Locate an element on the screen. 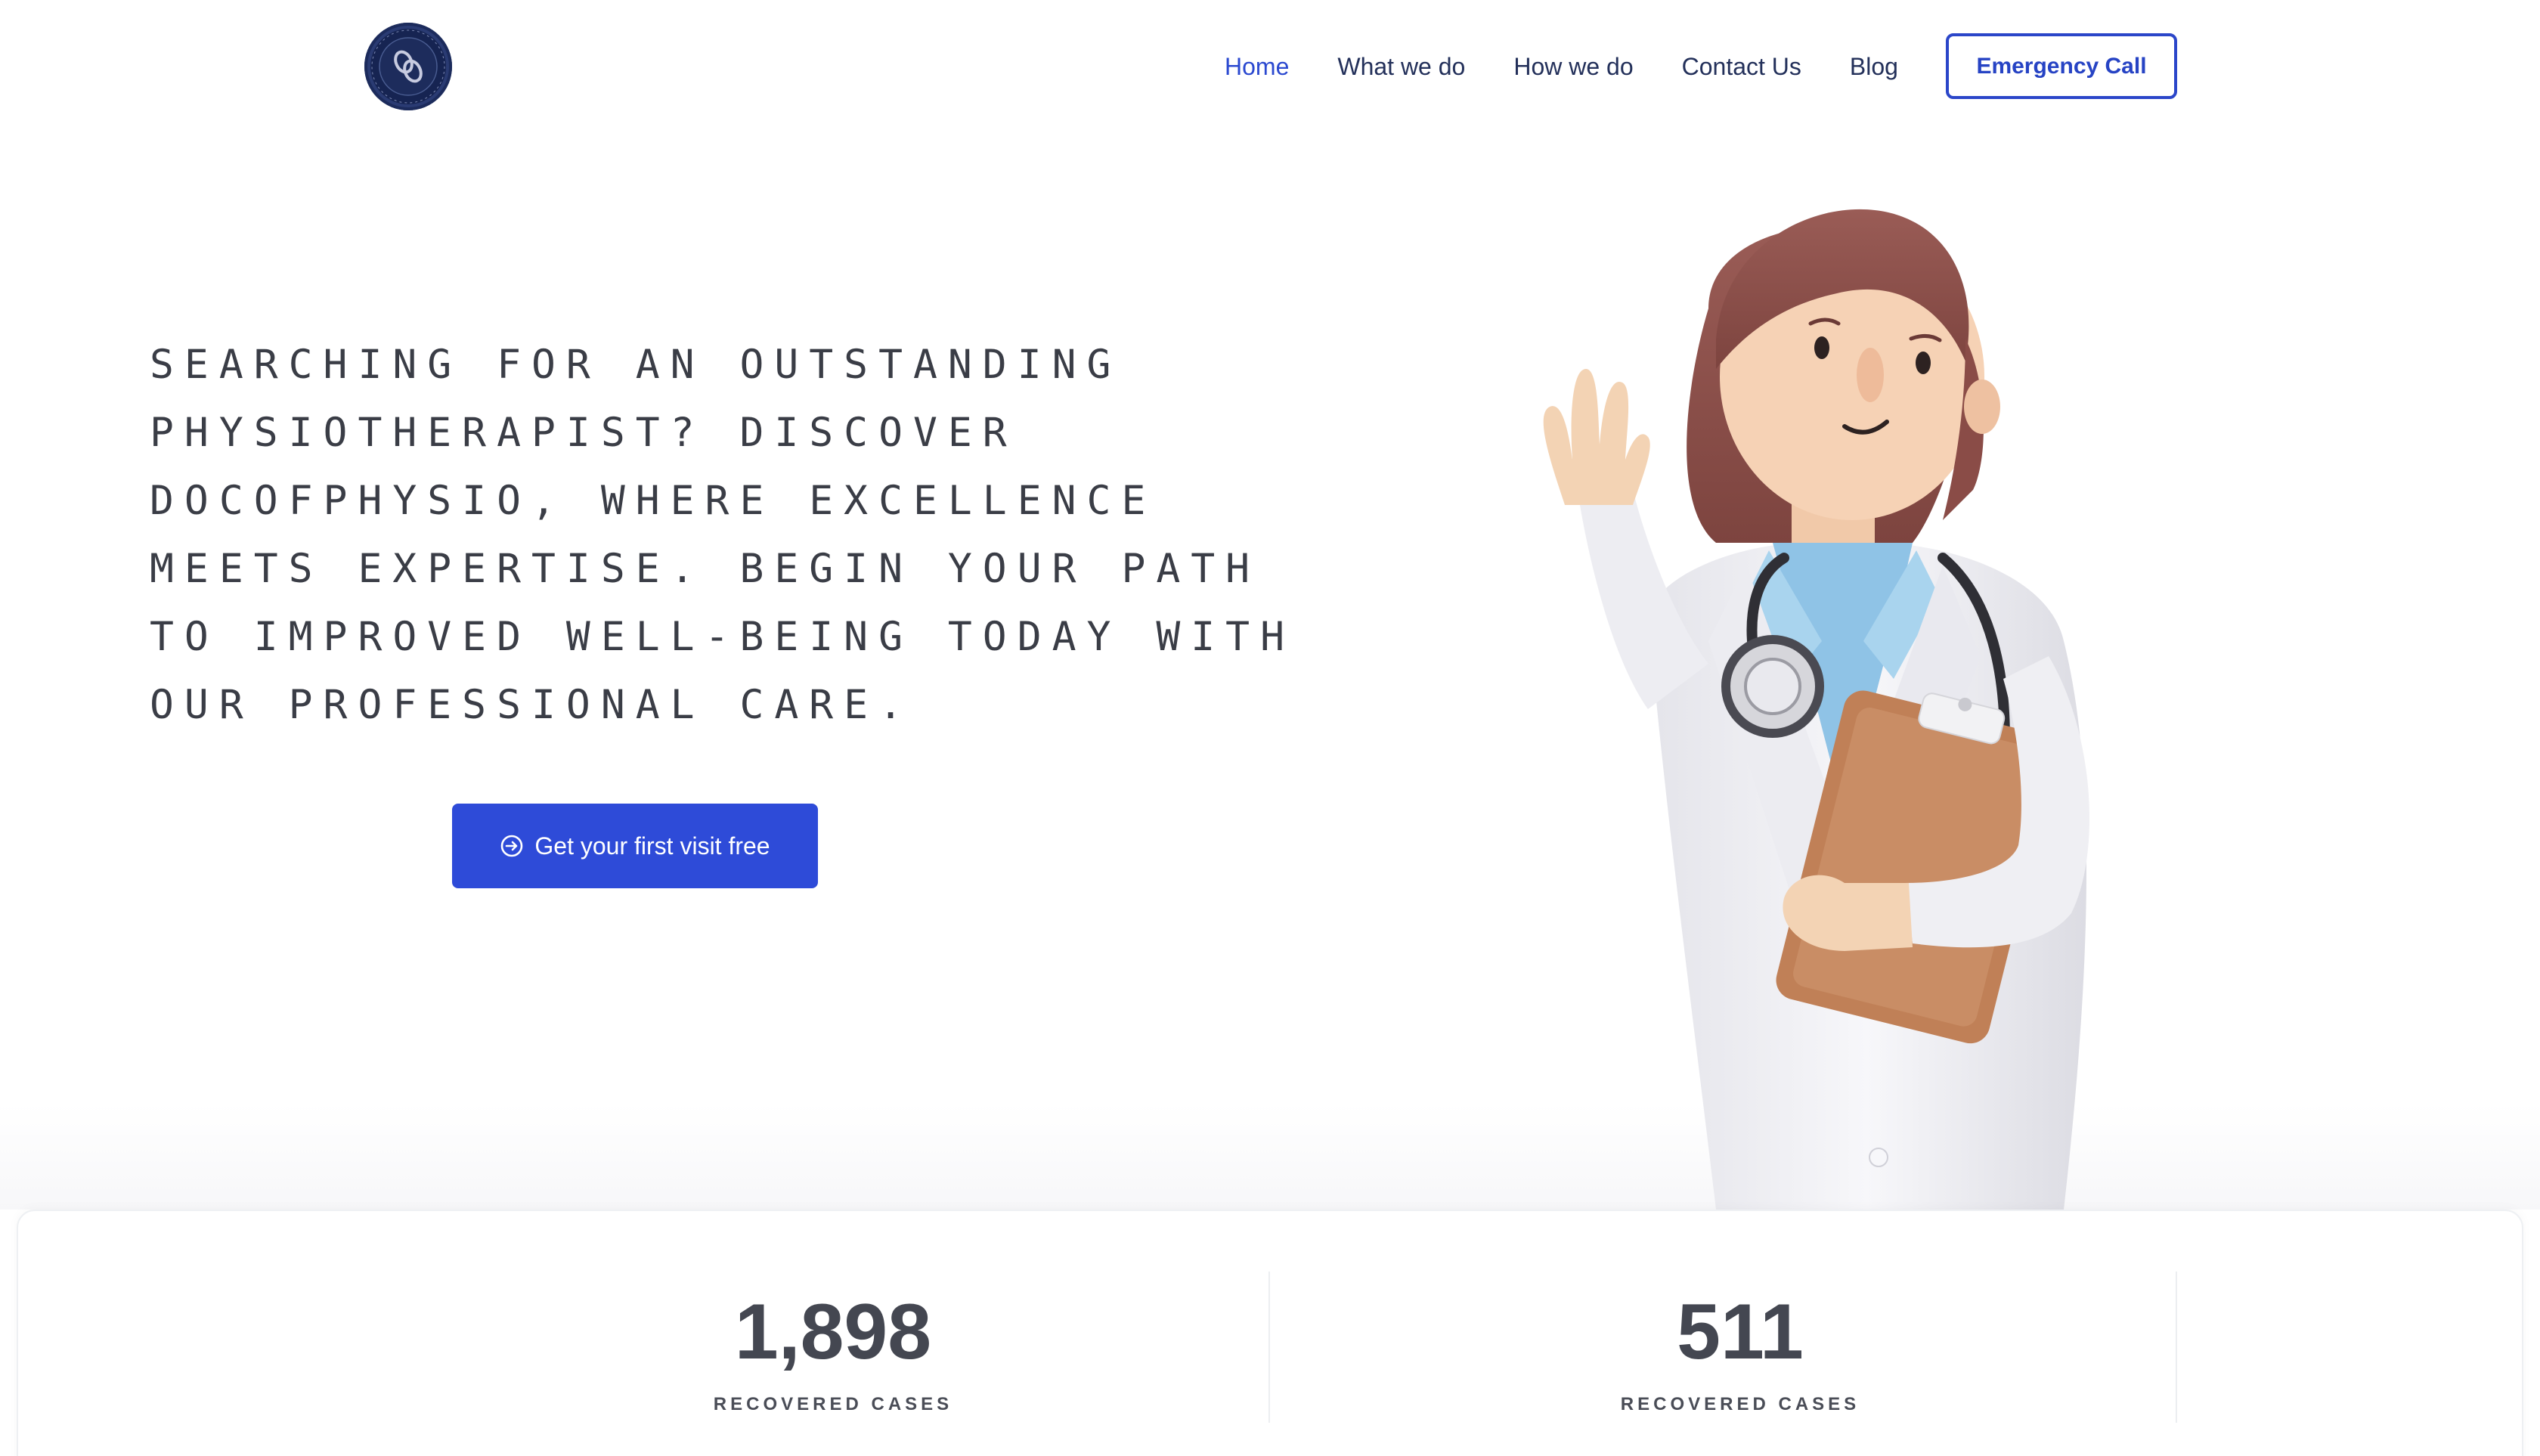 The width and height of the screenshot is (2540, 1456). nav-home: Home is located at coordinates (1257, 66).